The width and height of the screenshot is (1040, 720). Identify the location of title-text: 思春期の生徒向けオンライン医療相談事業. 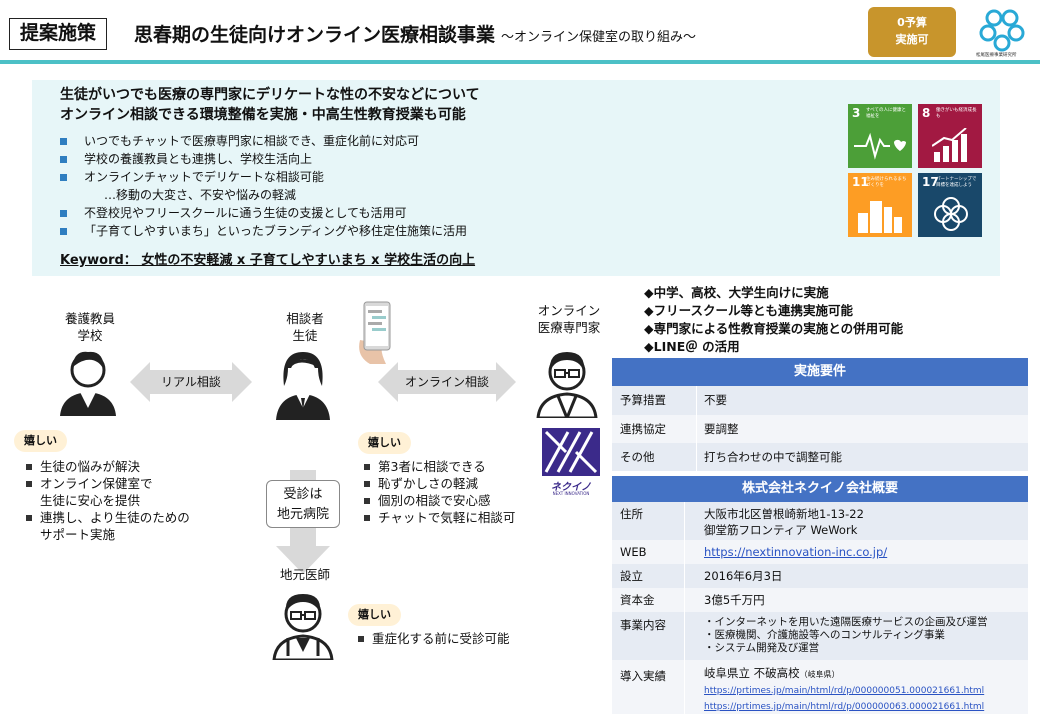
(315, 35).